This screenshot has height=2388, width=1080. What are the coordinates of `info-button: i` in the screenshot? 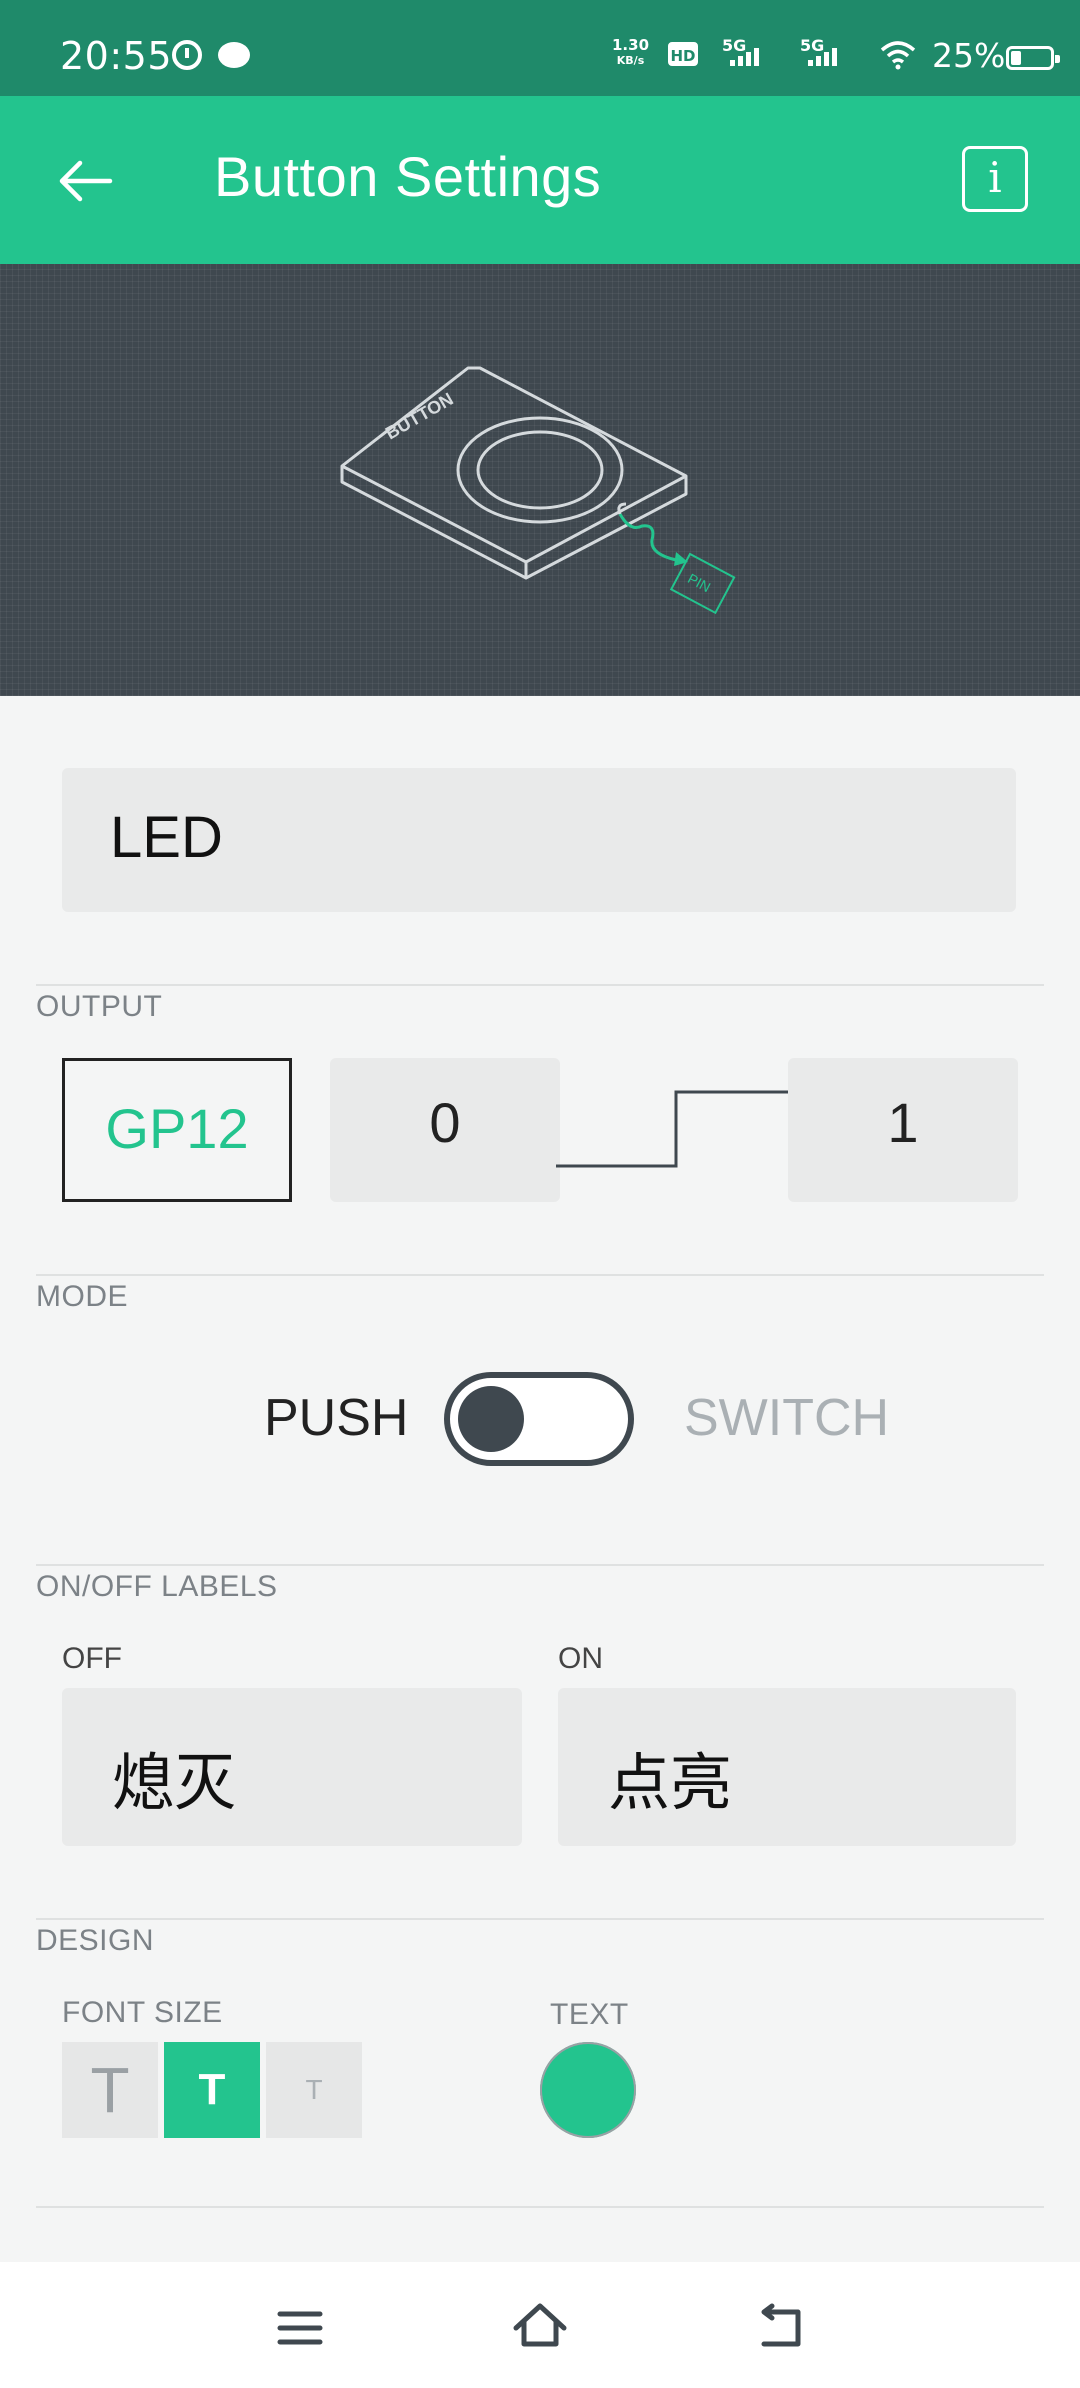 It's located at (995, 179).